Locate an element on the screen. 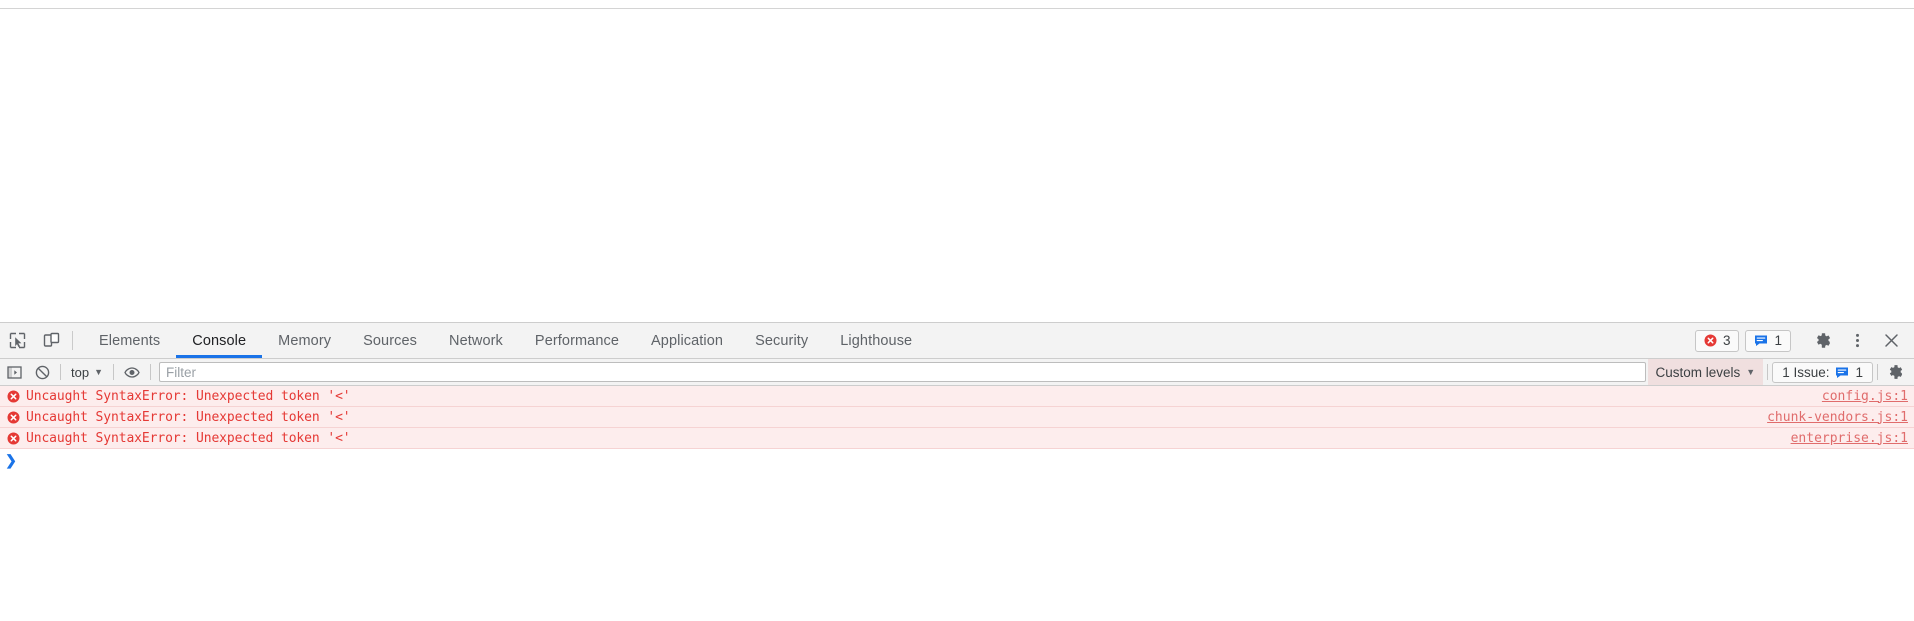 This screenshot has width=1914, height=621. console-sidebar-icon-glyph is located at coordinates (14, 372).